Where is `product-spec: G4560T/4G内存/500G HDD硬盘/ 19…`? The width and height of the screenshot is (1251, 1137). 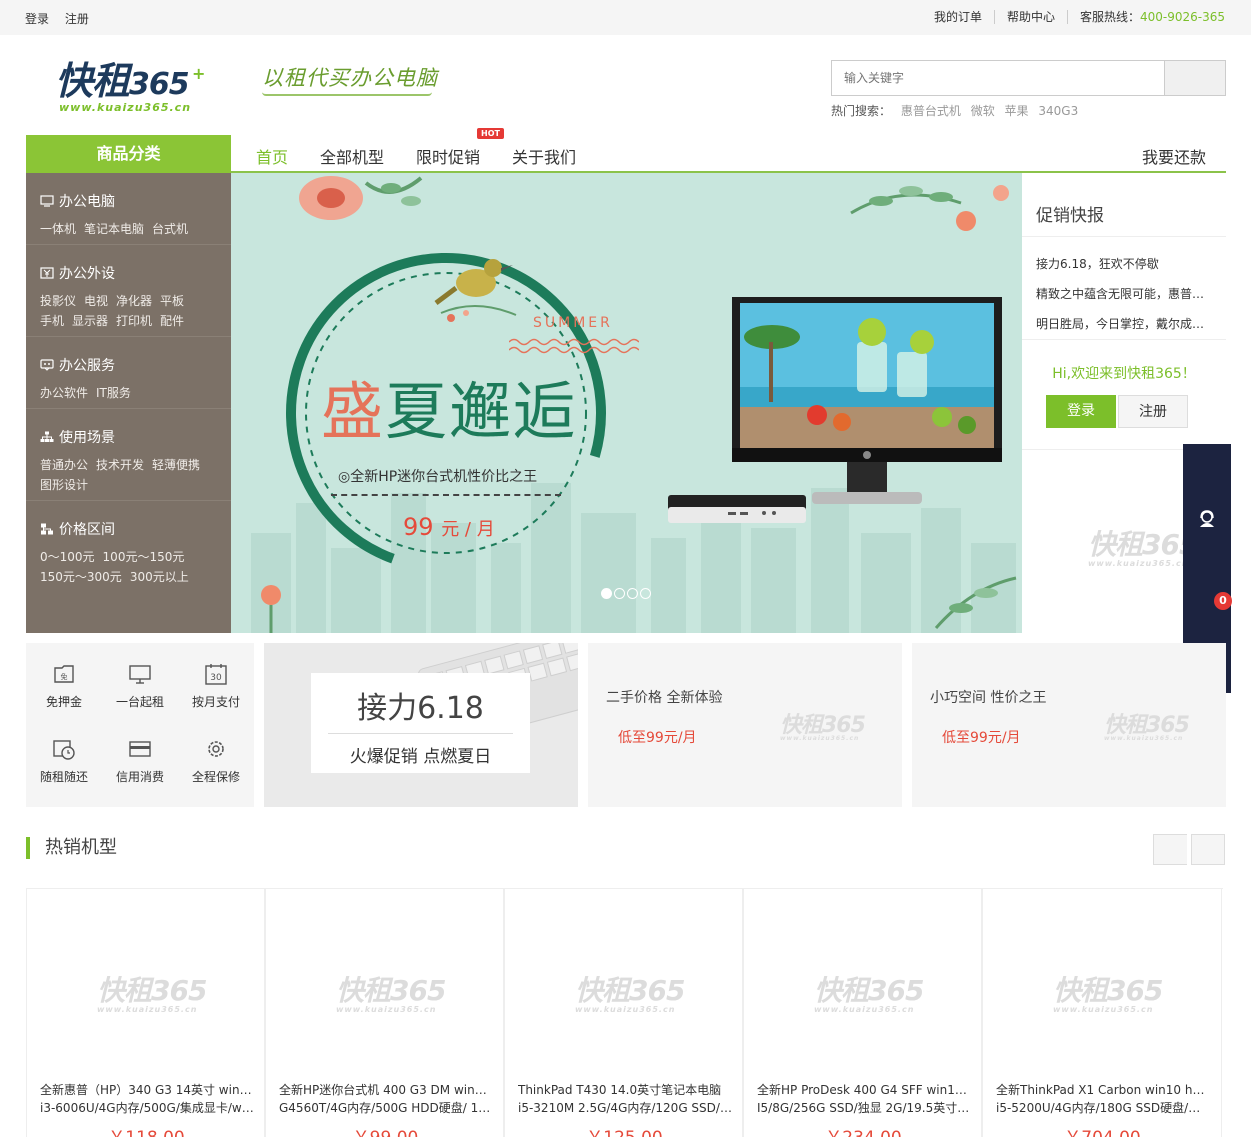 product-spec: G4560T/4G内存/500G HDD硬盘/ 19… is located at coordinates (386, 1108).